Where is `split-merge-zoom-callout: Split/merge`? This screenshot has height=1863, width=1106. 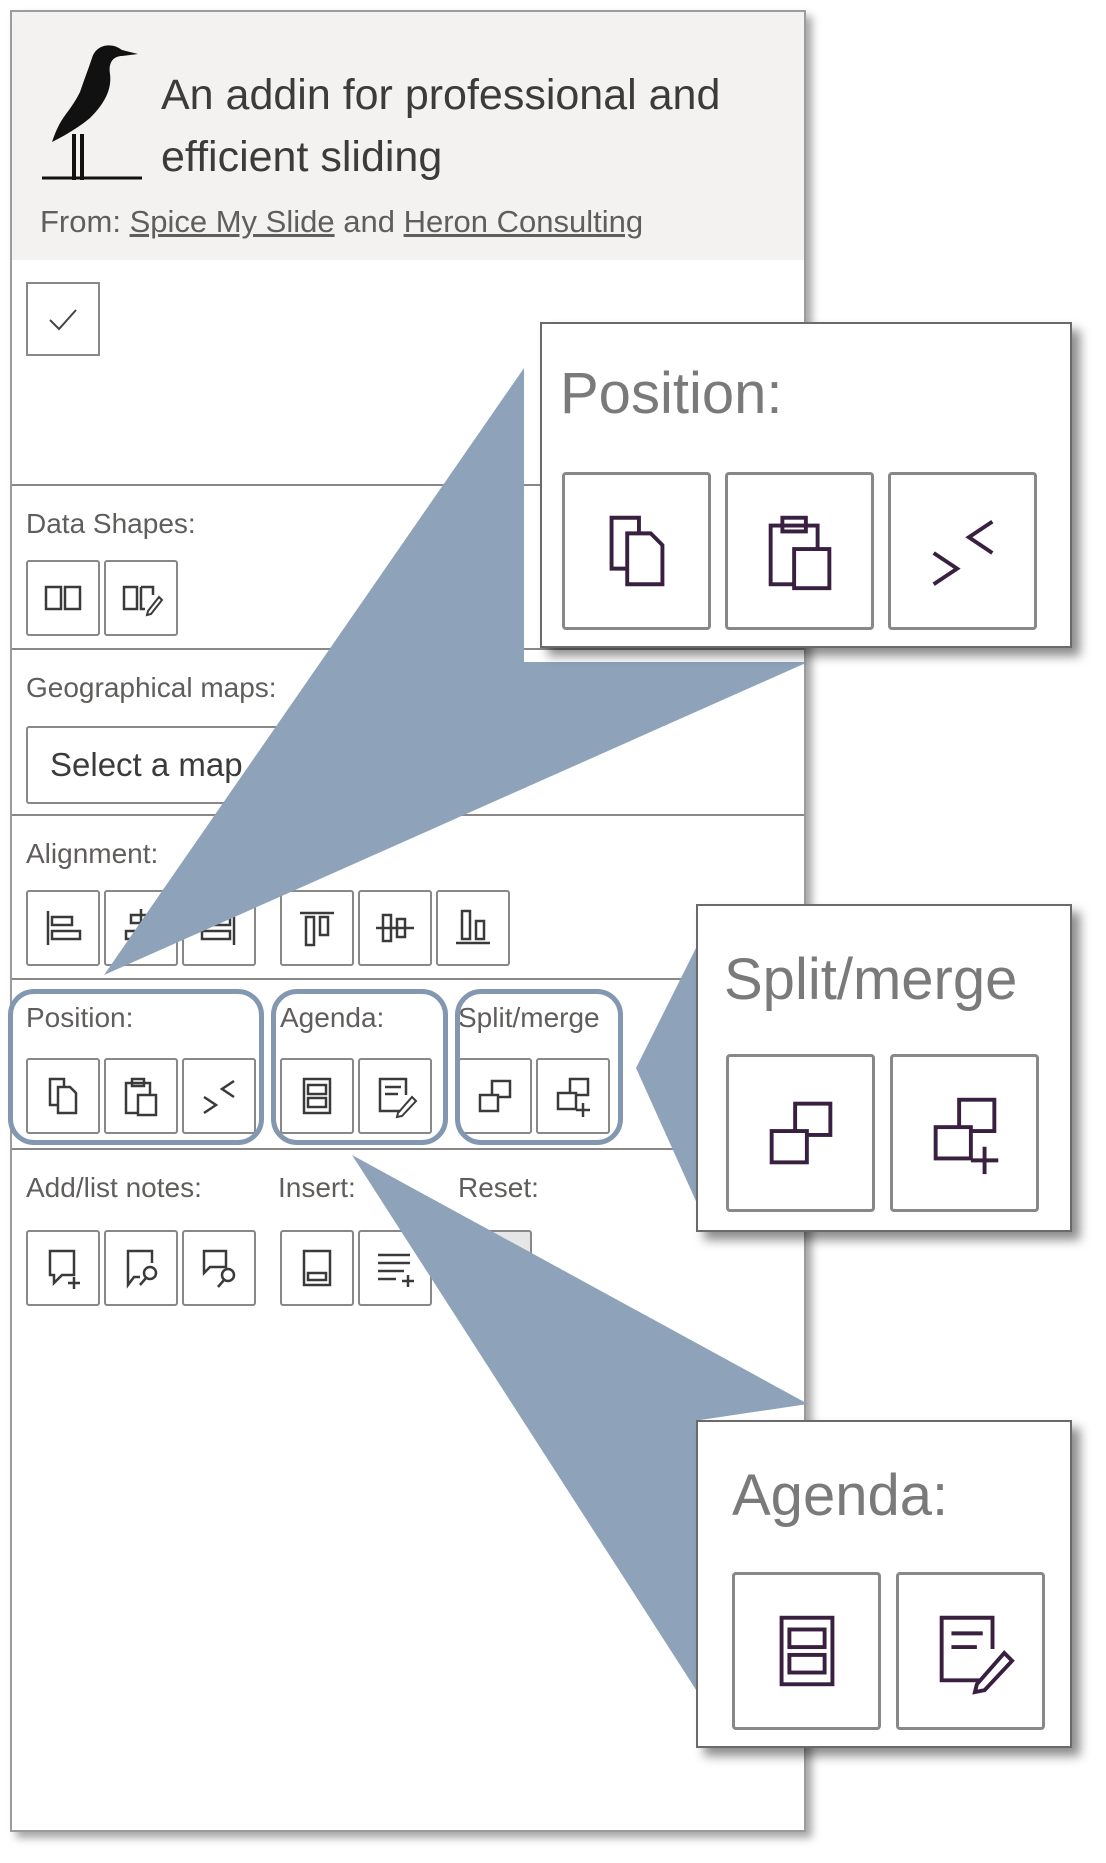
split-merge-zoom-callout: Split/merge is located at coordinates (884, 1068).